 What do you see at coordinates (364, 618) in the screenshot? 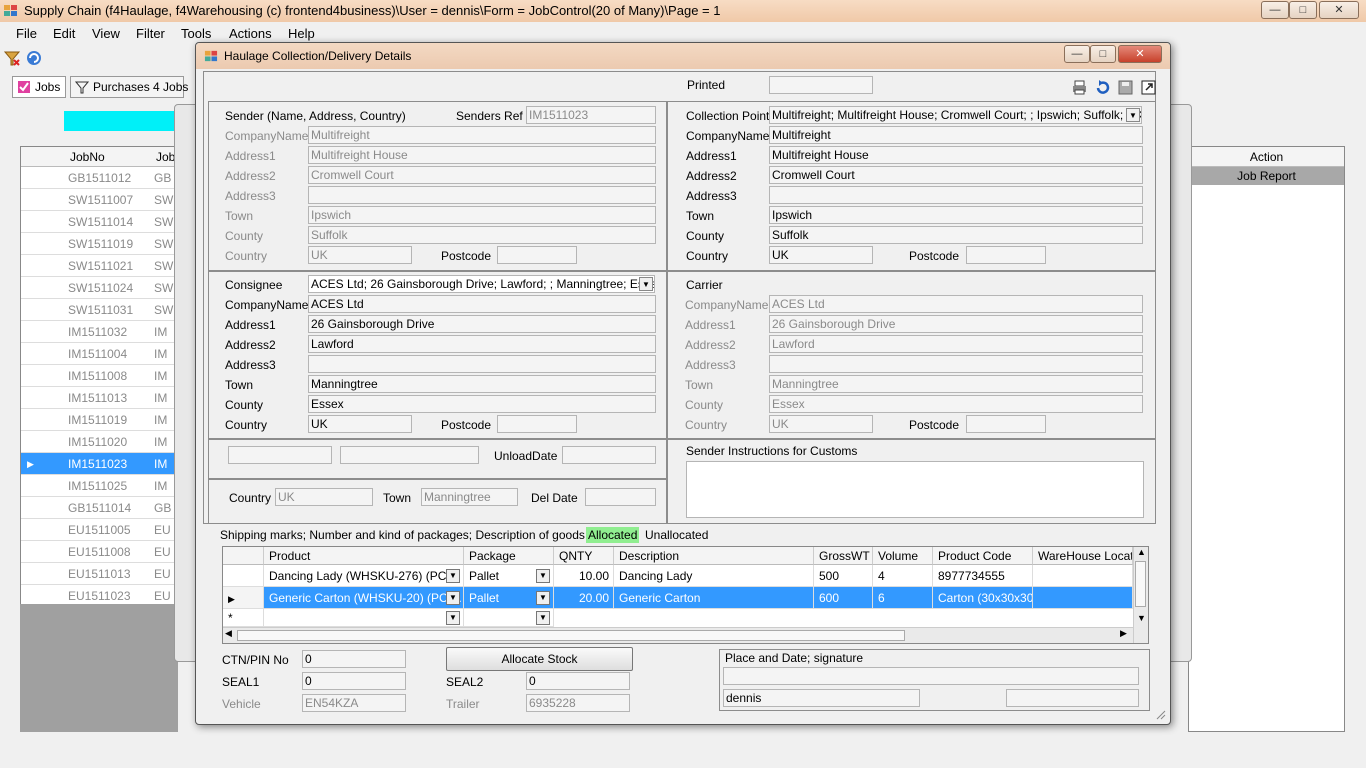
I see `new-row-product: ▼` at bounding box center [364, 618].